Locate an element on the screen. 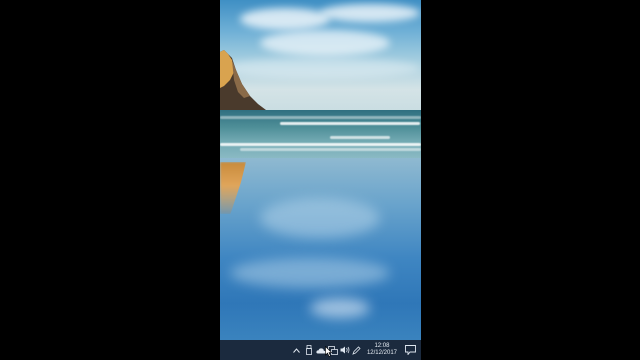 The width and height of the screenshot is (640, 360). usb-icon is located at coordinates (309, 350).